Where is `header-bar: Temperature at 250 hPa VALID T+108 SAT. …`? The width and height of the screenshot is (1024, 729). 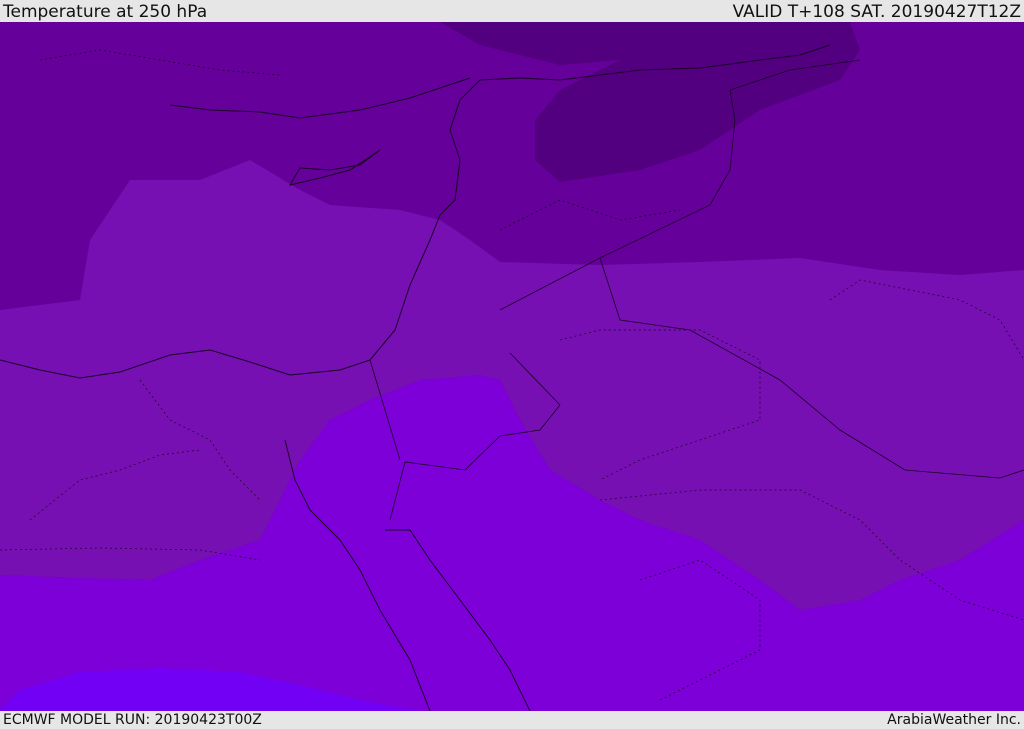 header-bar: Temperature at 250 hPa VALID T+108 SAT. … is located at coordinates (512, 11).